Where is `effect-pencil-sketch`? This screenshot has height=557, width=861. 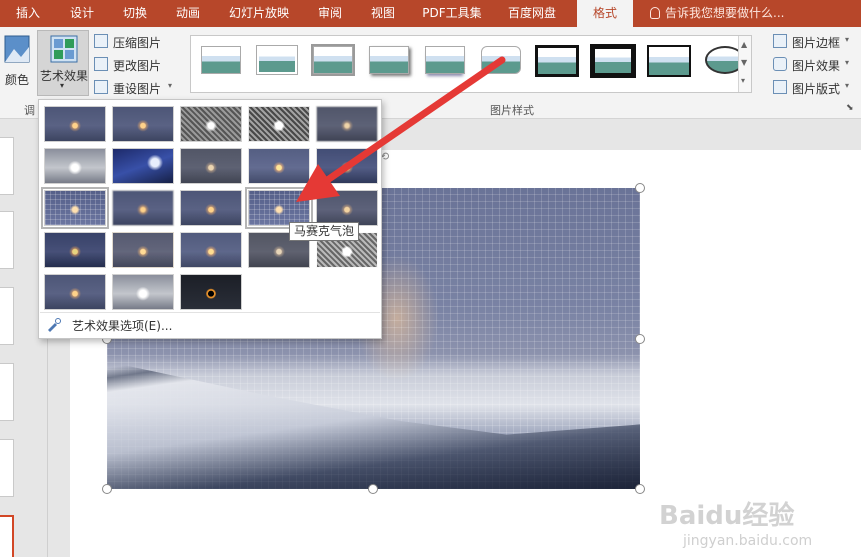
effect-pencil-sketch is located at coordinates (143, 166).